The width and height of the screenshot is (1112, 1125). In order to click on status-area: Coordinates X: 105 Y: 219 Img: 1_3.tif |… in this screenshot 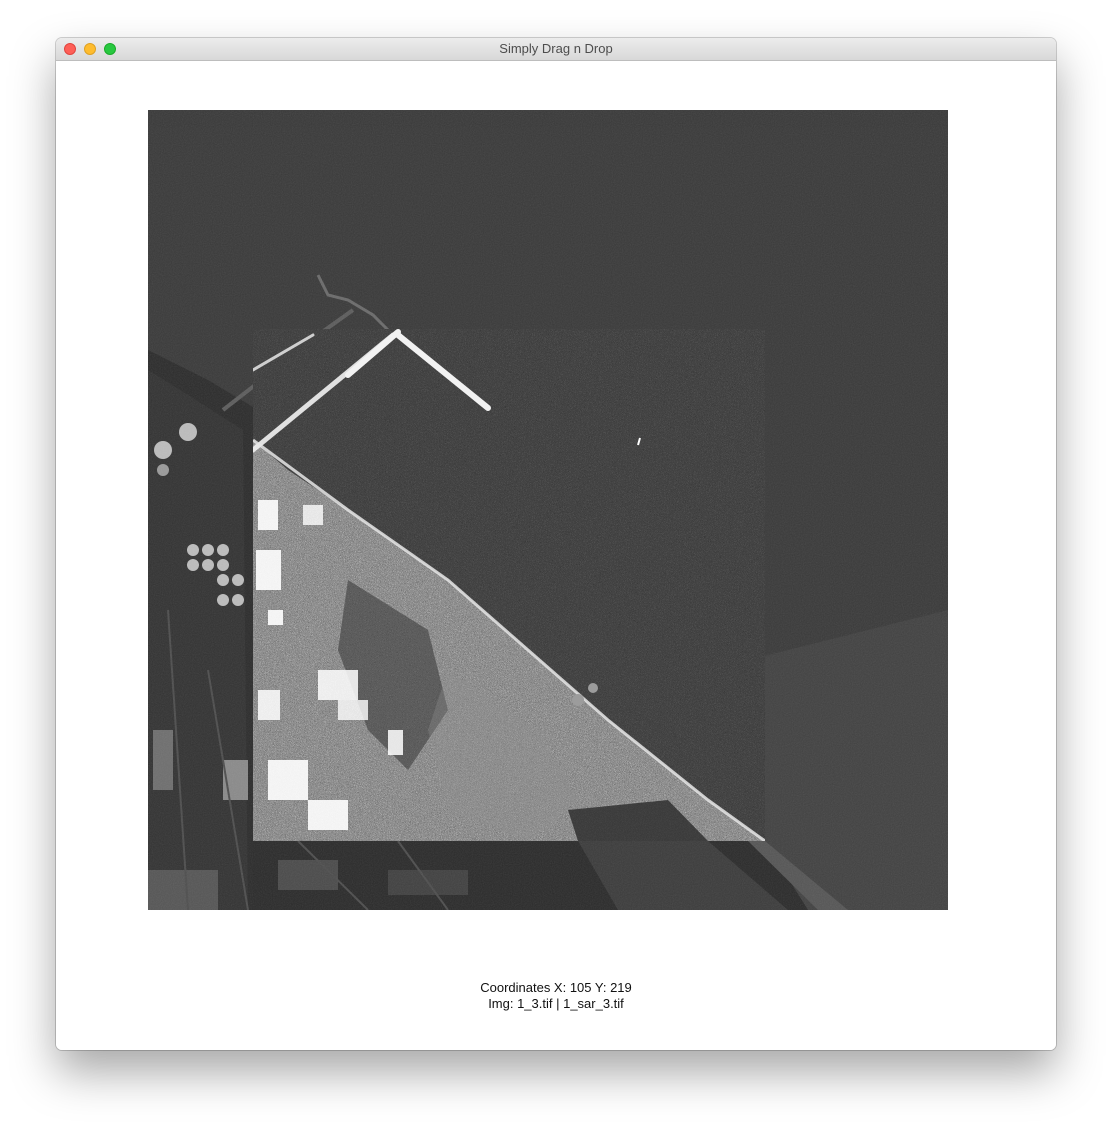, I will do `click(556, 996)`.